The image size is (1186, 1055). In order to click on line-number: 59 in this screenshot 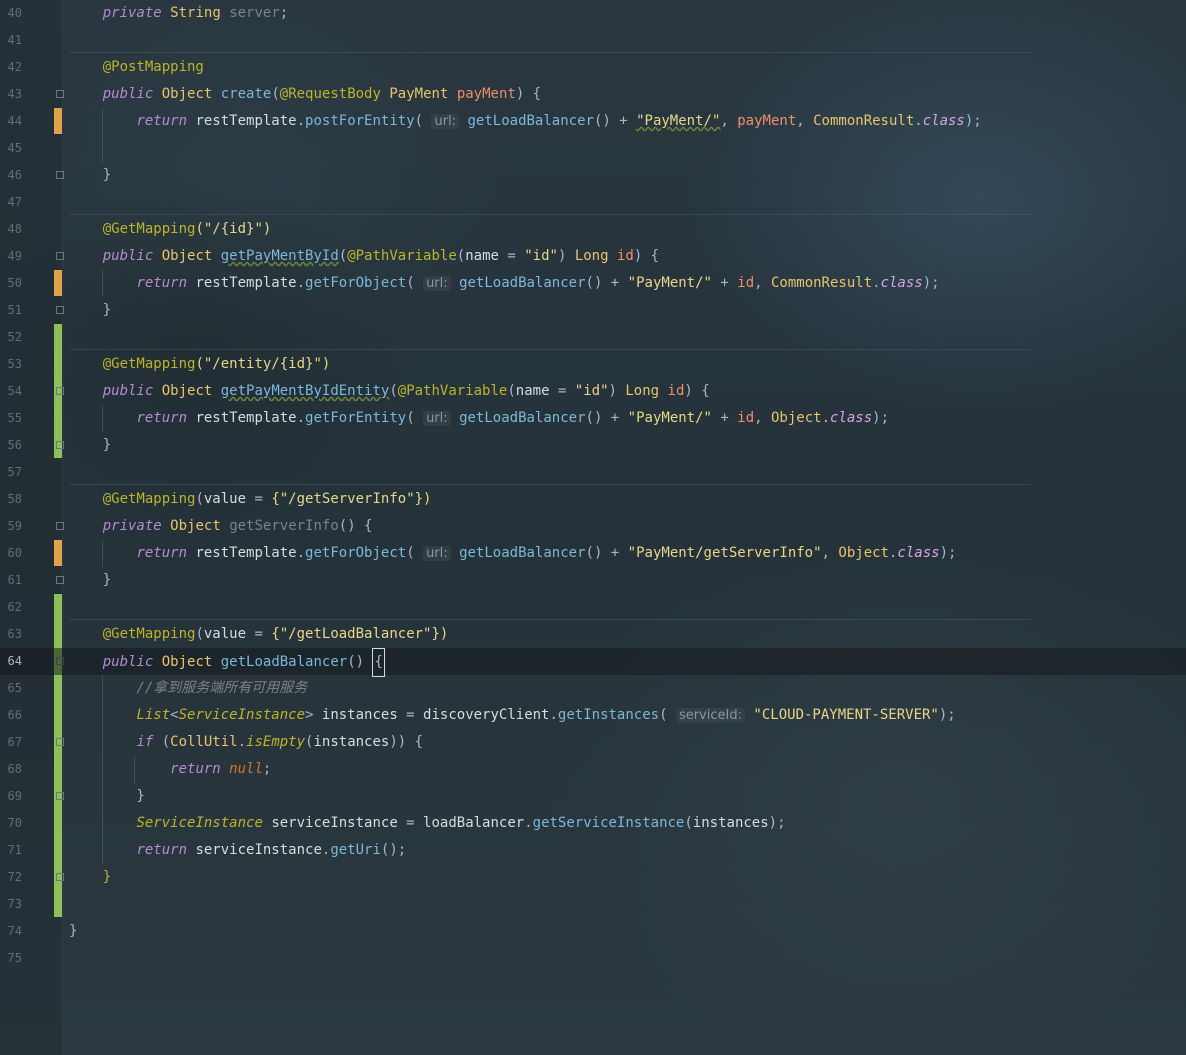, I will do `click(14, 526)`.